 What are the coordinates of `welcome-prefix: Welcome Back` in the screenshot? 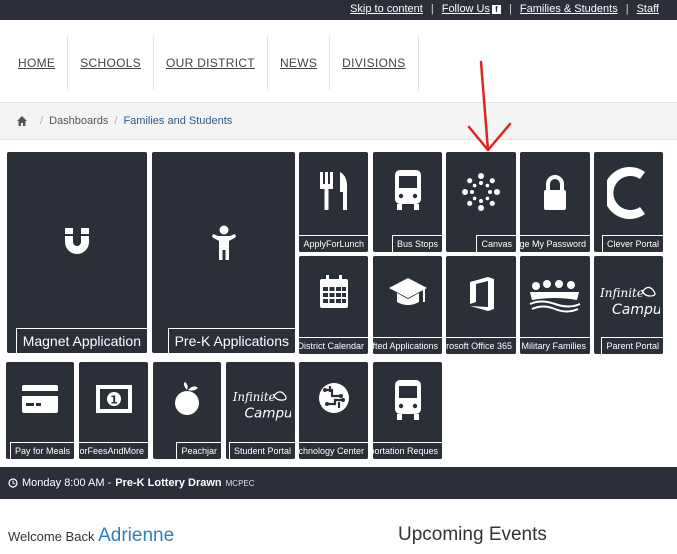 It's located at (51, 536).